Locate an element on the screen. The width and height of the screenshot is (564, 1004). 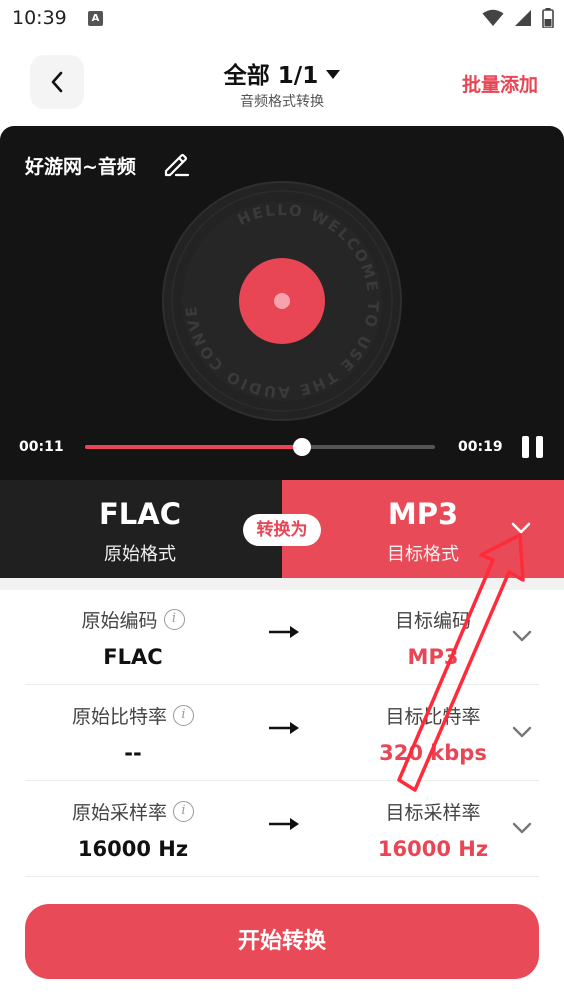
param-source-label: 原始比特率 i is located at coordinates (133, 717).